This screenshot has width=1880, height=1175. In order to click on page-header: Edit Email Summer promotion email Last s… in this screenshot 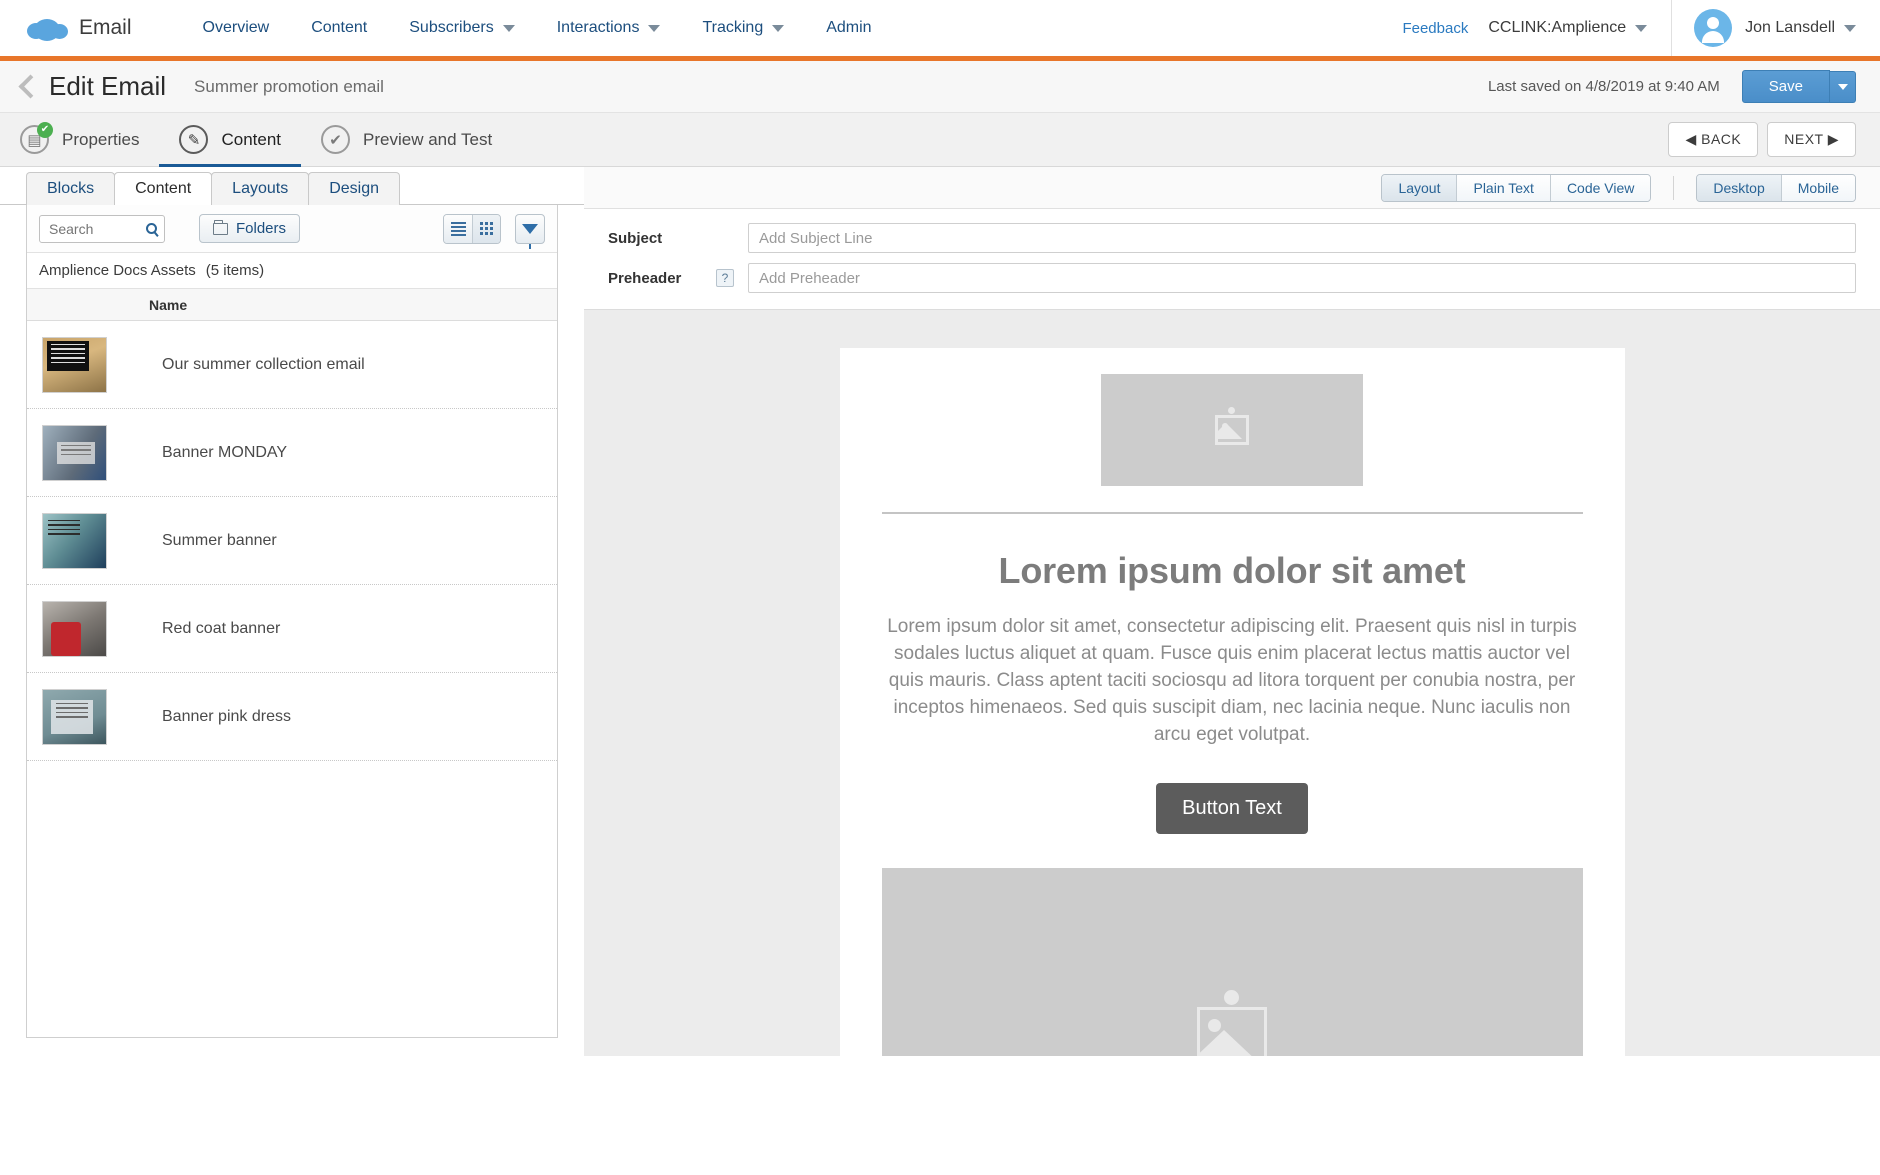, I will do `click(940, 87)`.